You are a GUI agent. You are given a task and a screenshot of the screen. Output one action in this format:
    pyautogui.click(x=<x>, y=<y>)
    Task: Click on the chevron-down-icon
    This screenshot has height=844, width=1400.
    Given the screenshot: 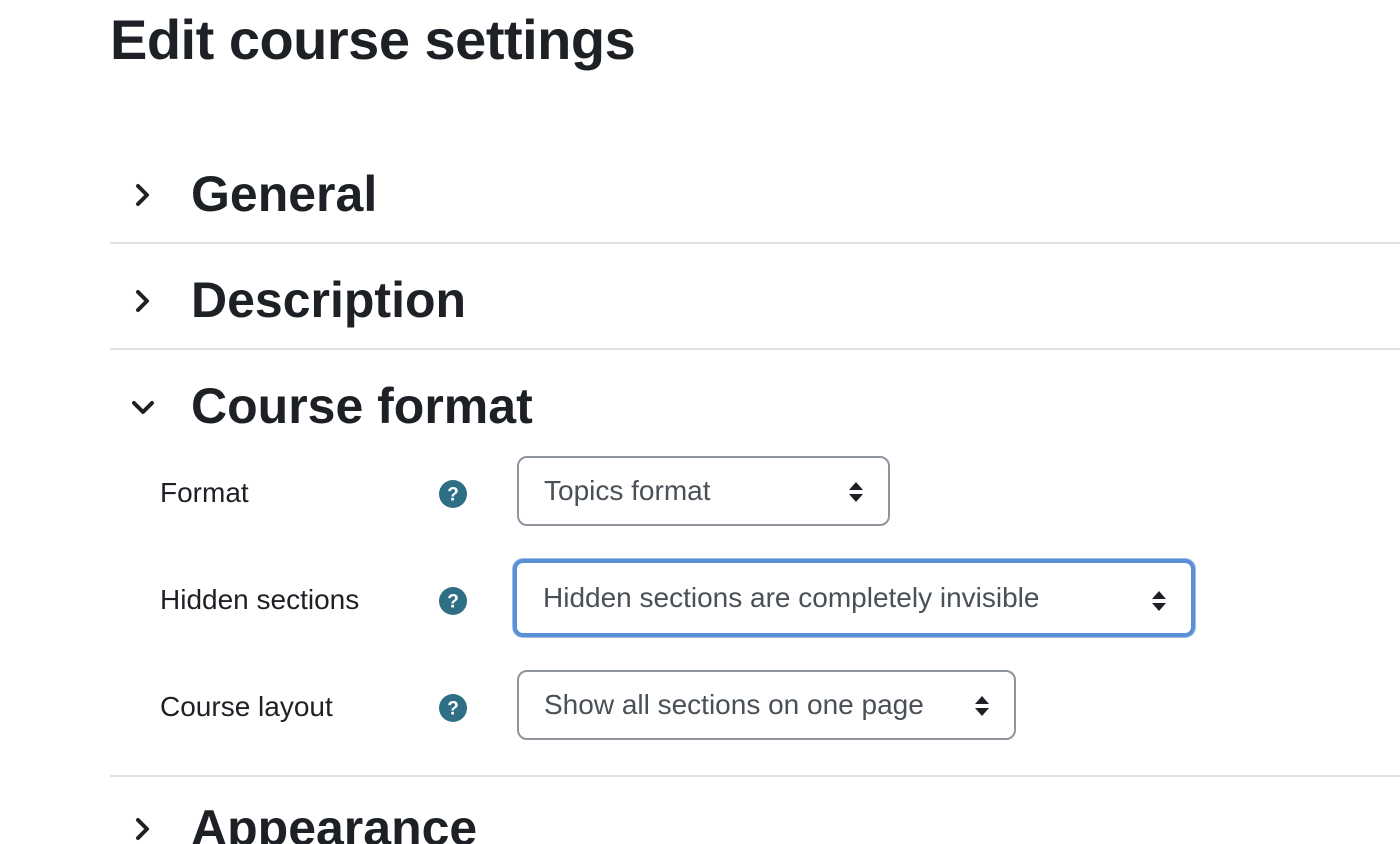 What is the action you would take?
    pyautogui.click(x=143, y=407)
    